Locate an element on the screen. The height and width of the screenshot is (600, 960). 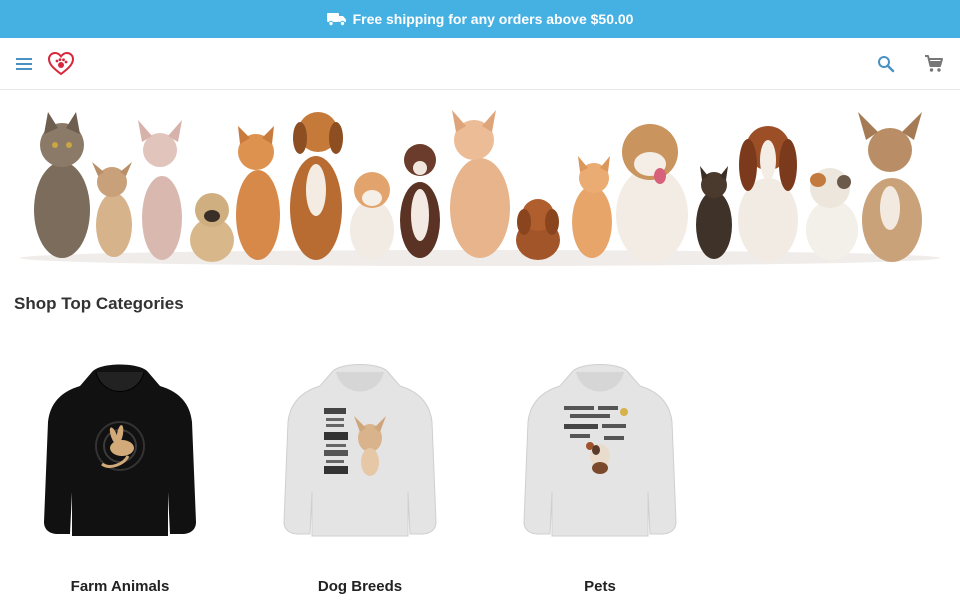
sphynx-cat is located at coordinates (160, 190).